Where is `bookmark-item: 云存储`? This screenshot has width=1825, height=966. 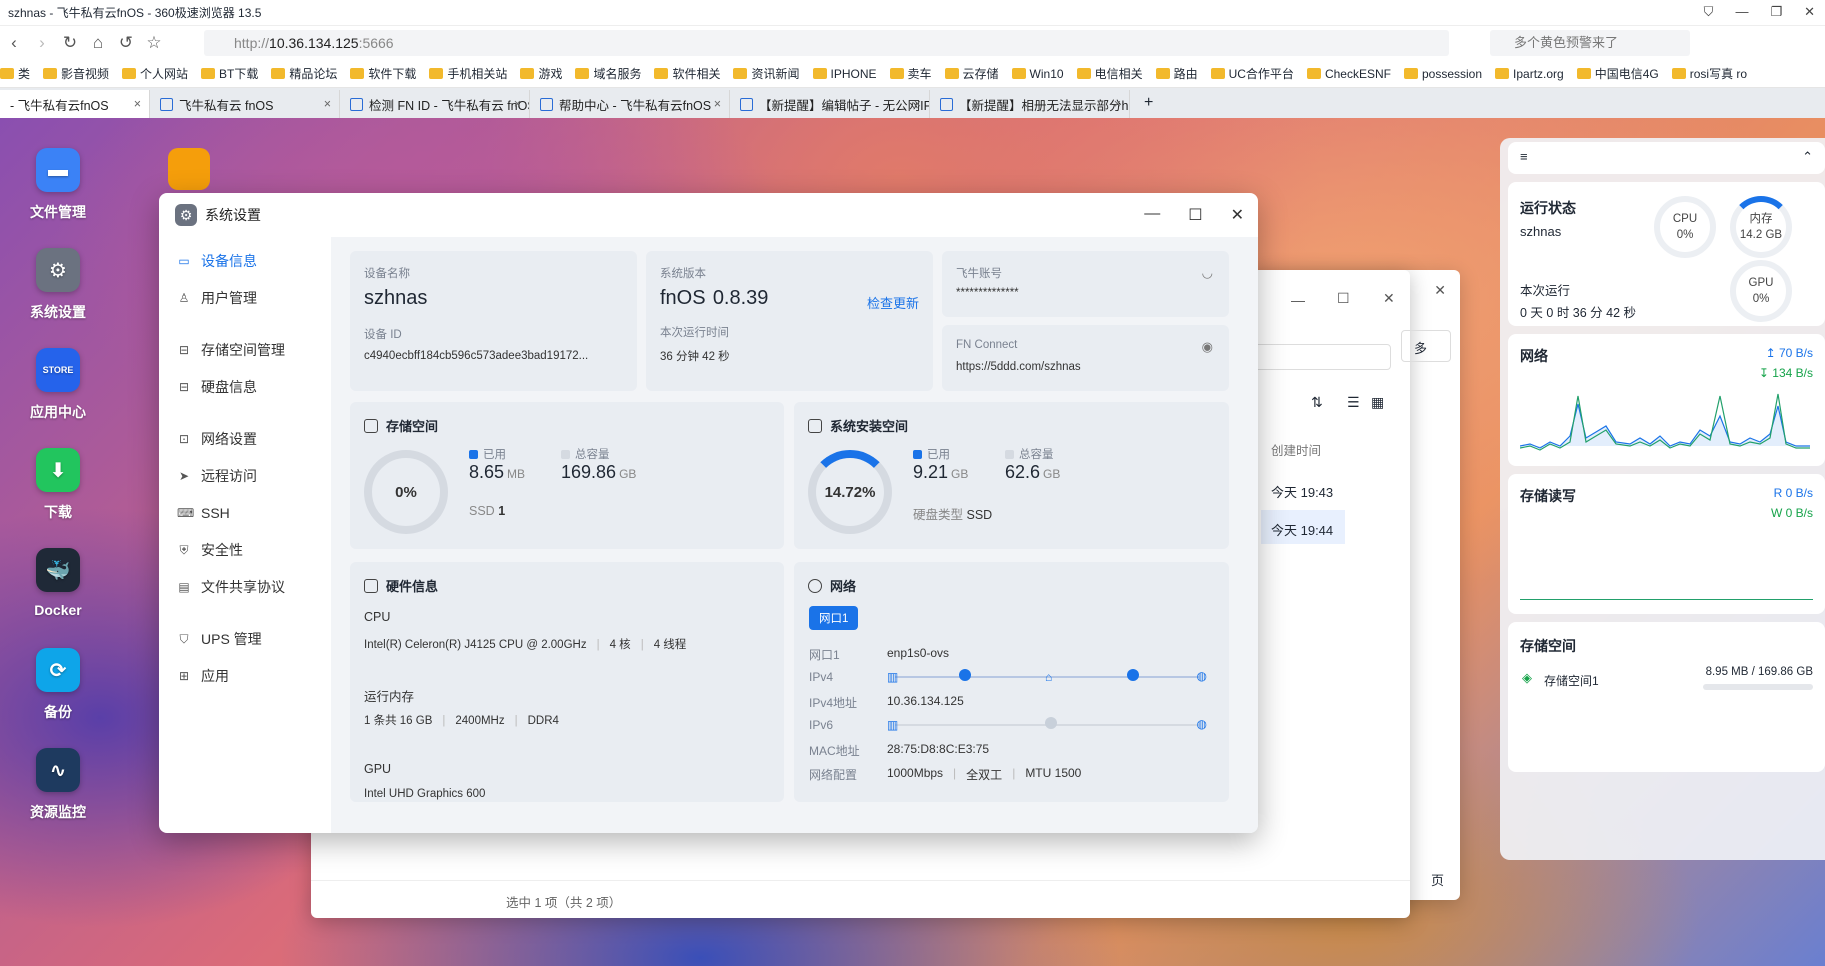
bookmark-item: 云存储 is located at coordinates (971, 73).